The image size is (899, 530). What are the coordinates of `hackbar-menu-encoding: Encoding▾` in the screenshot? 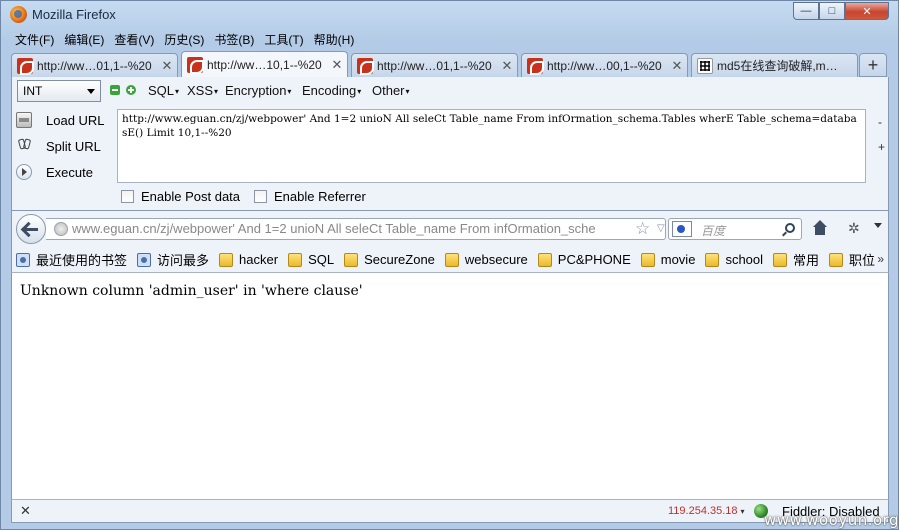 It's located at (331, 90).